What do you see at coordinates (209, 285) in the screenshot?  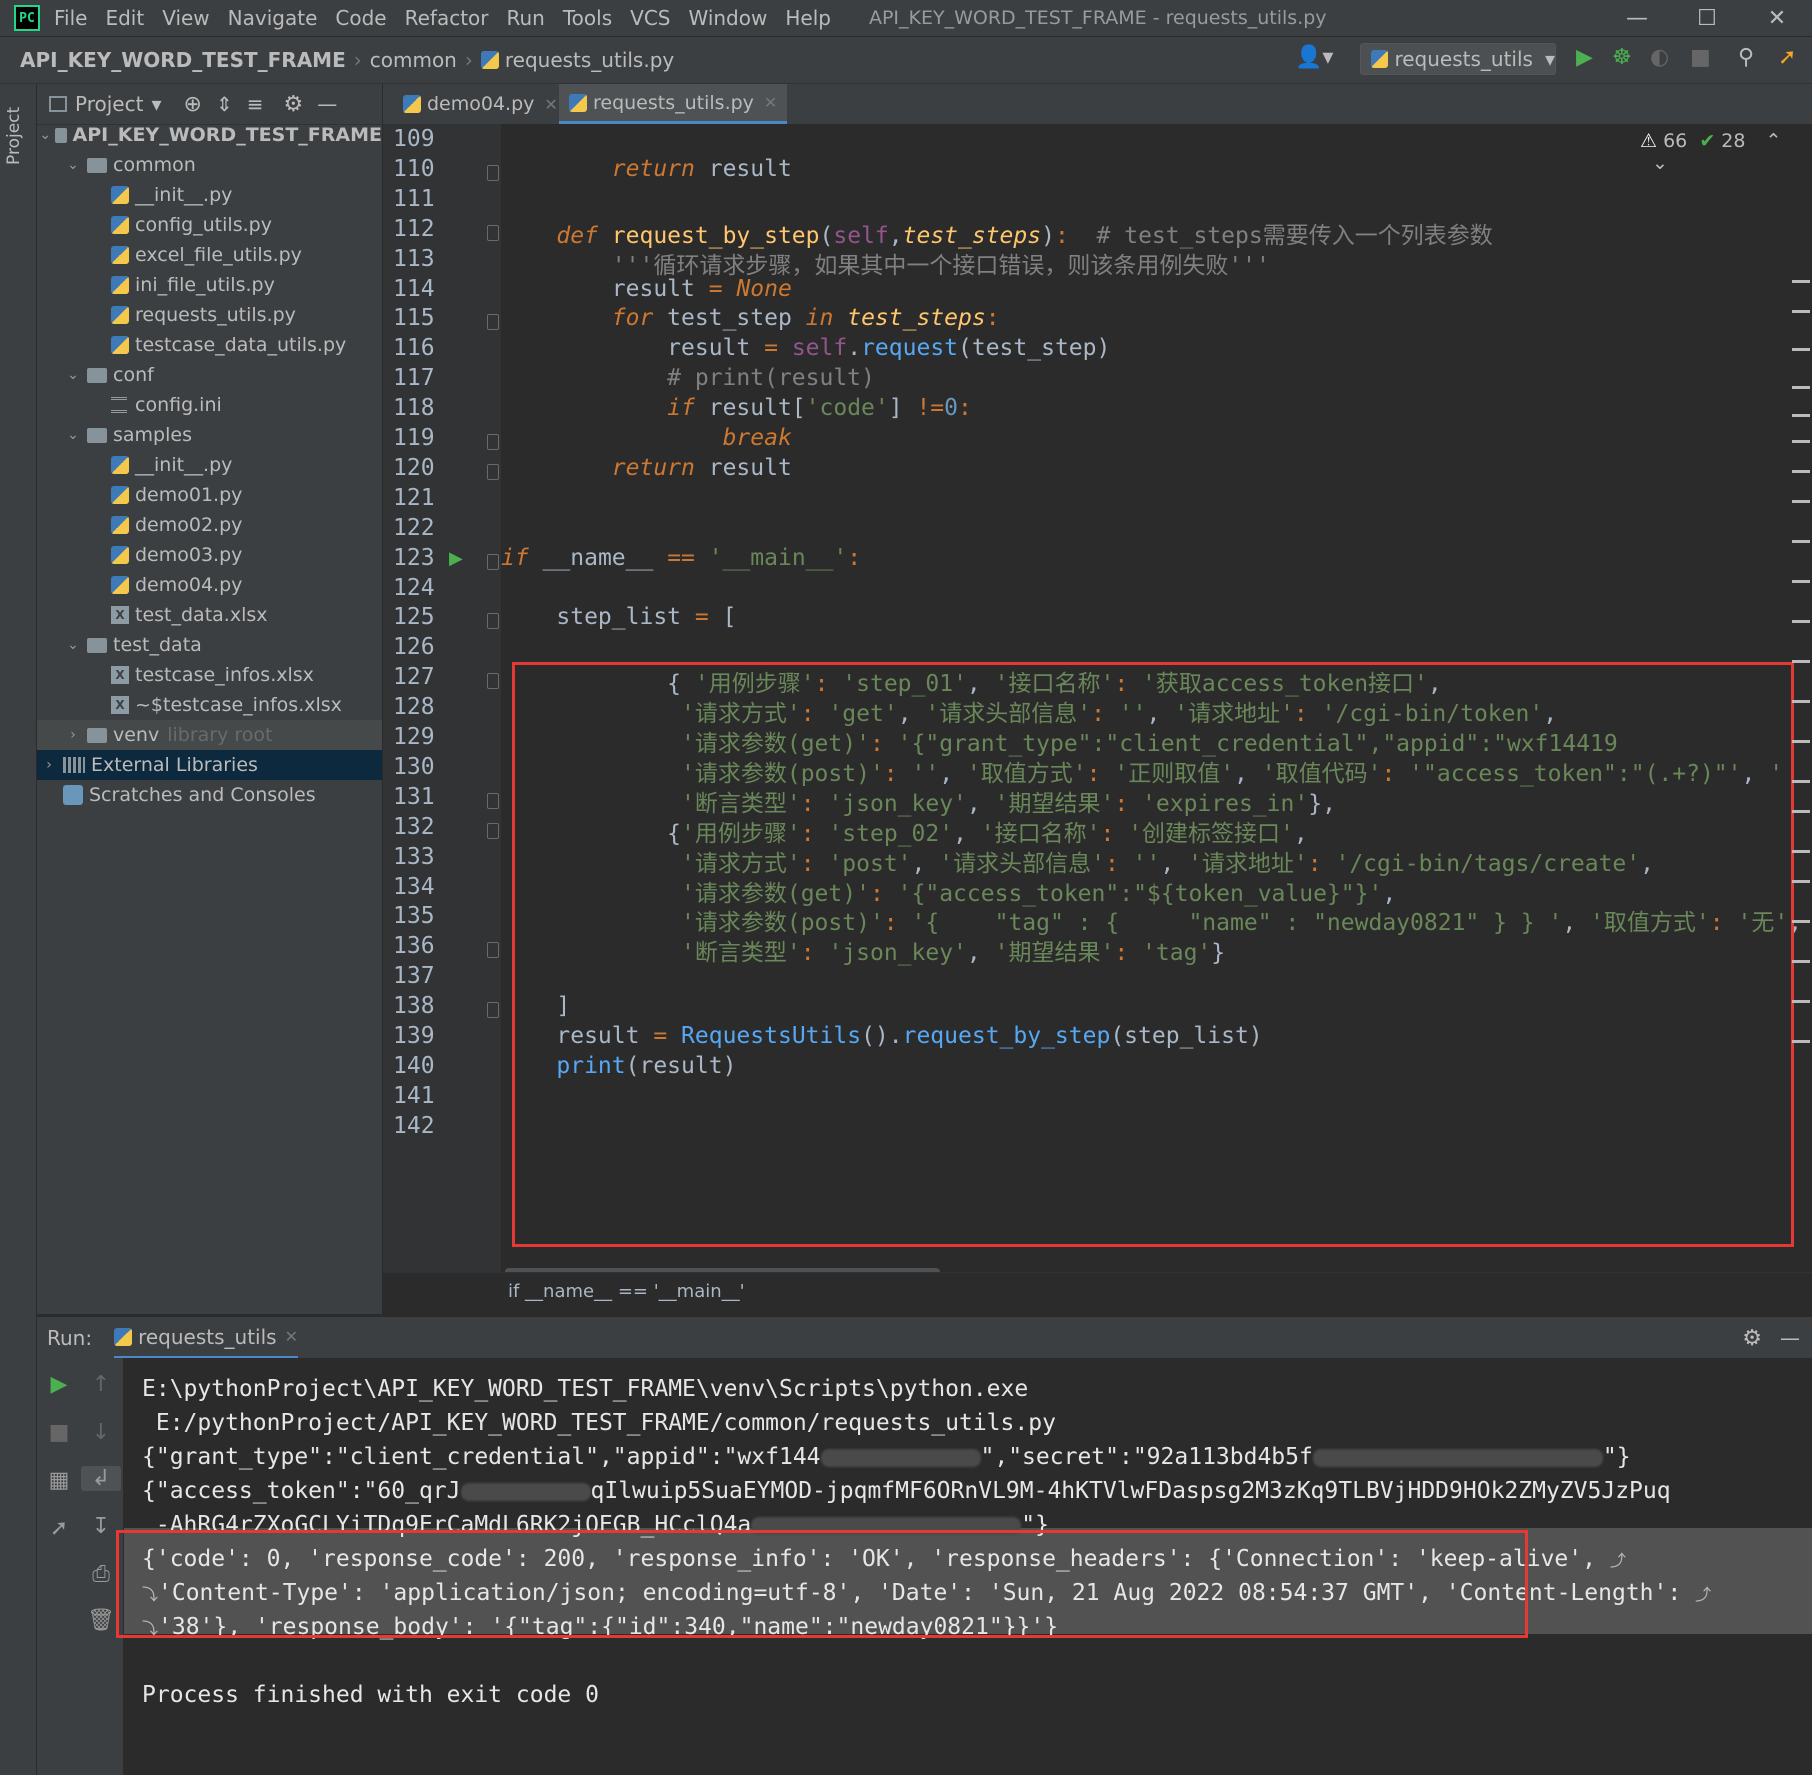 I see `tree-item: ini_file_utils.py` at bounding box center [209, 285].